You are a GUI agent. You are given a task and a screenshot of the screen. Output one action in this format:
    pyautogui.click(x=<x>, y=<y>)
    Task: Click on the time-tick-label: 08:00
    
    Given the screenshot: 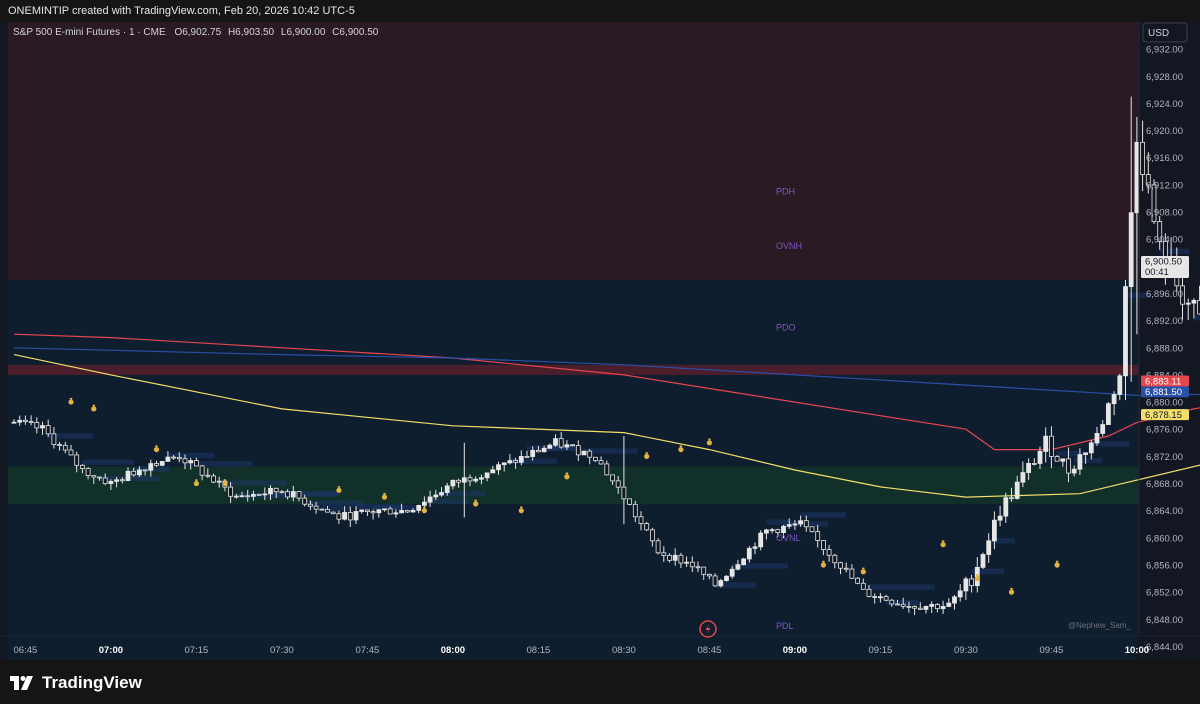 What is the action you would take?
    pyautogui.click(x=453, y=650)
    